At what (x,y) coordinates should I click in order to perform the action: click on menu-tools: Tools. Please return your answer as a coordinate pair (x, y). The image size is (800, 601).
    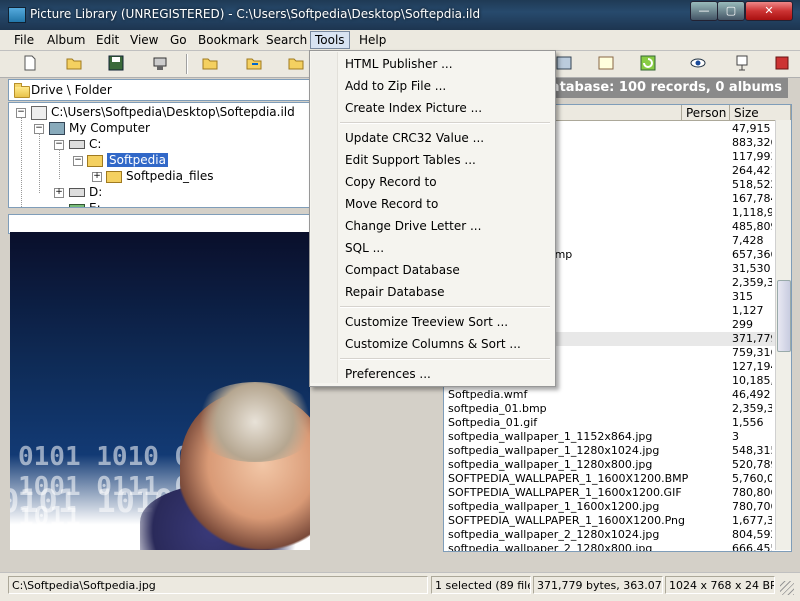
    Looking at the image, I should click on (330, 40).